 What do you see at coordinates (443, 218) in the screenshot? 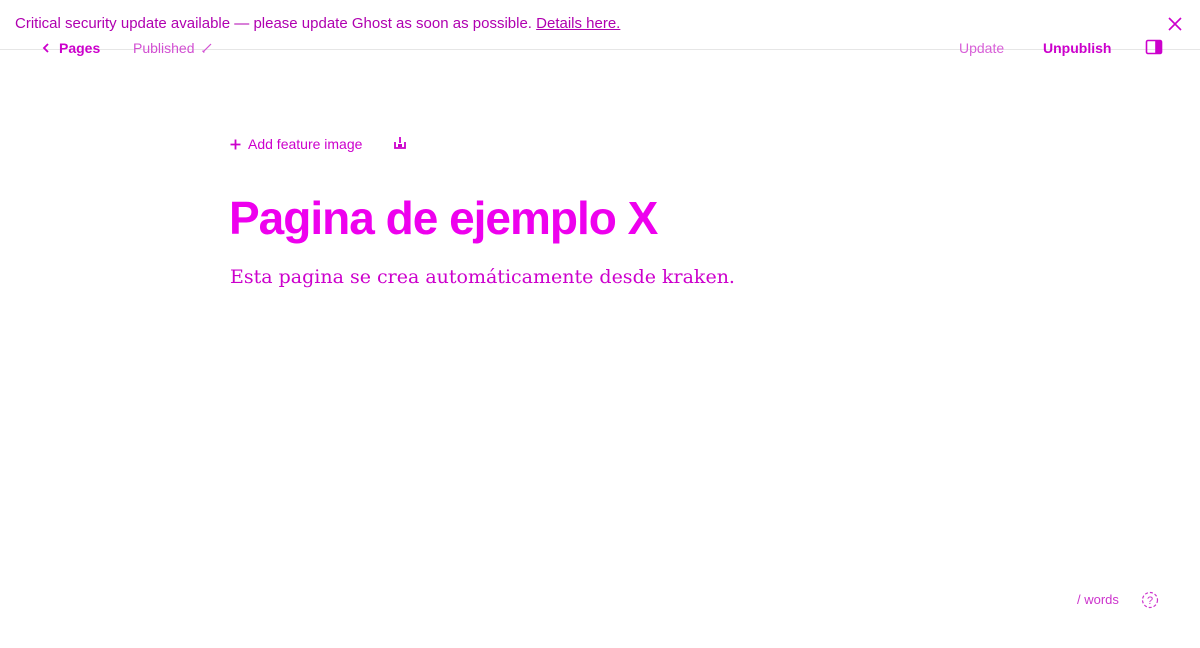
I see `post-title: Pagina de ejemplo X` at bounding box center [443, 218].